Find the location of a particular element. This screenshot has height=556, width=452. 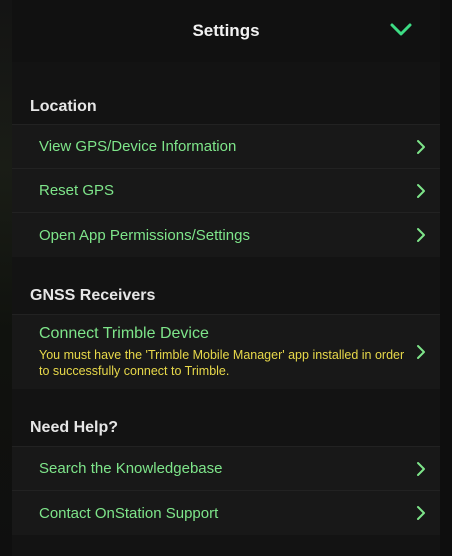

background-edge-right is located at coordinates (446, 278).